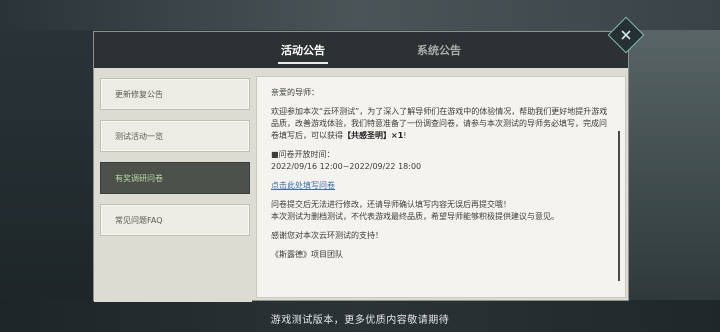 The height and width of the screenshot is (332, 720). What do you see at coordinates (175, 94) in the screenshot?
I see `sidebar-item-update-fix: 更新修复公告` at bounding box center [175, 94].